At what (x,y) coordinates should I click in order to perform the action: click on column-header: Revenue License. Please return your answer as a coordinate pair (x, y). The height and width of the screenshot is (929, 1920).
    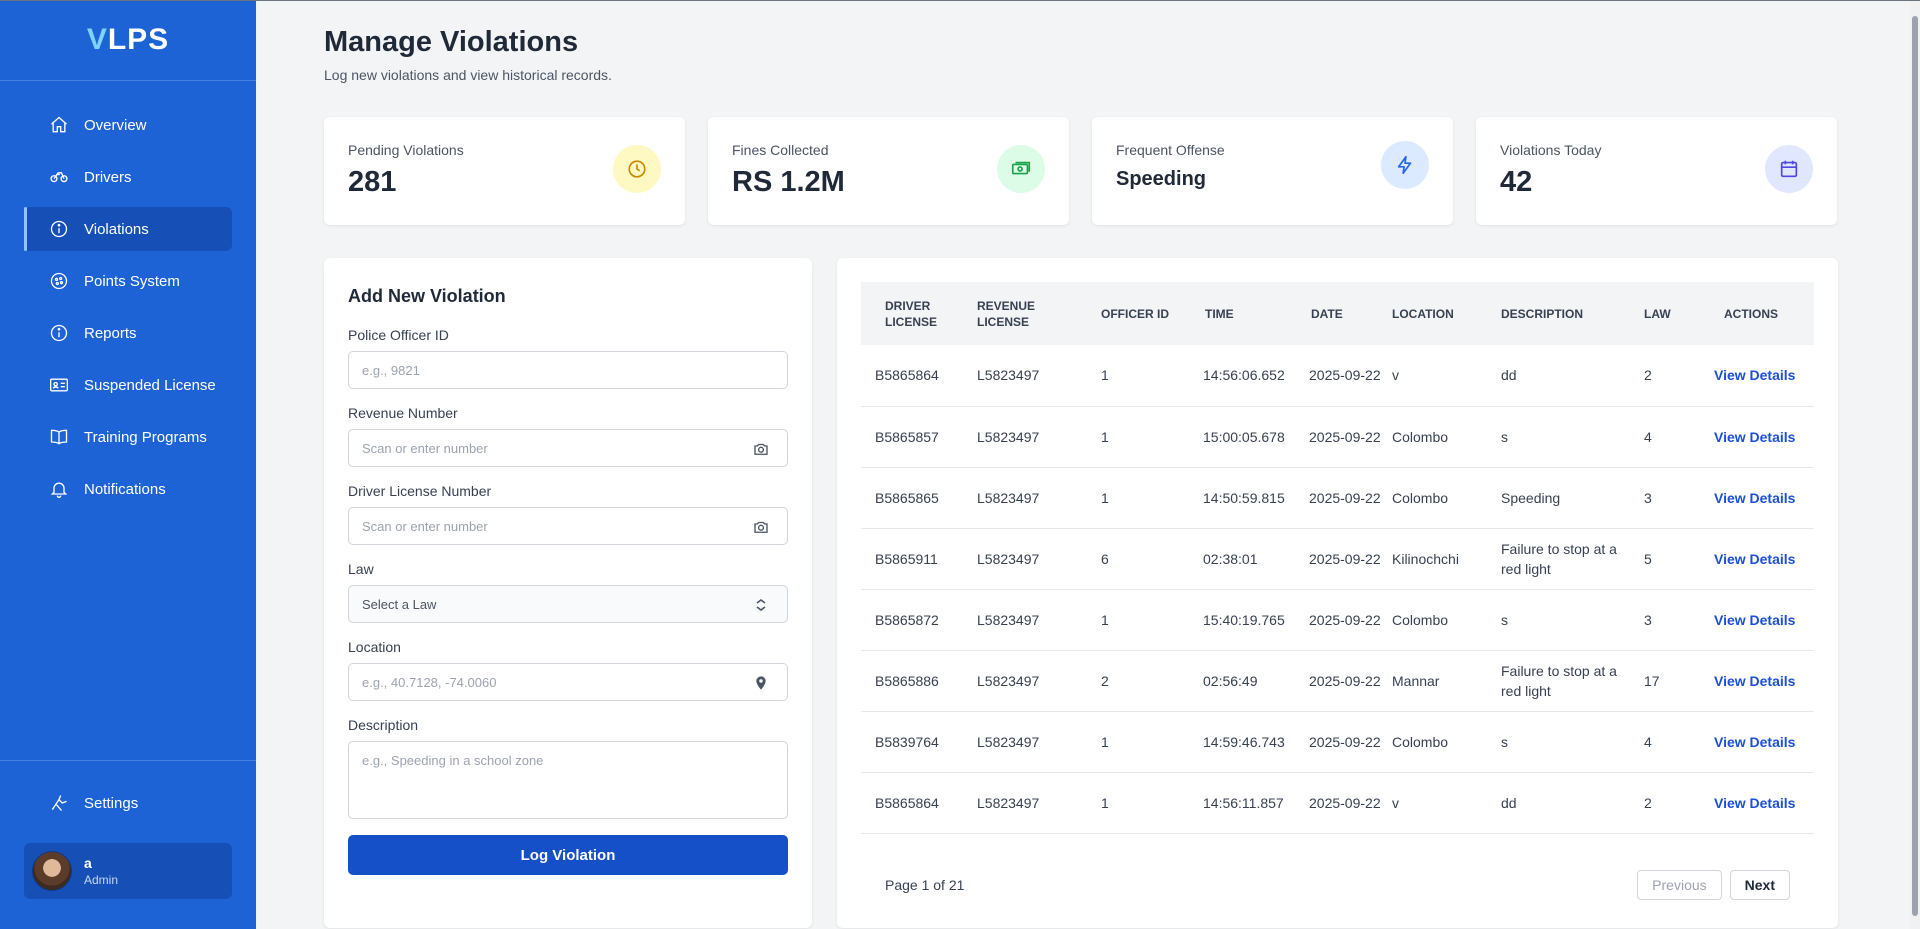
    Looking at the image, I should click on (1028, 313).